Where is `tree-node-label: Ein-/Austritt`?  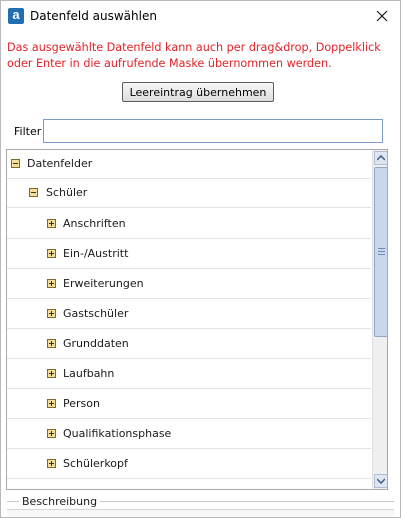 tree-node-label: Ein-/Austritt is located at coordinates (96, 253).